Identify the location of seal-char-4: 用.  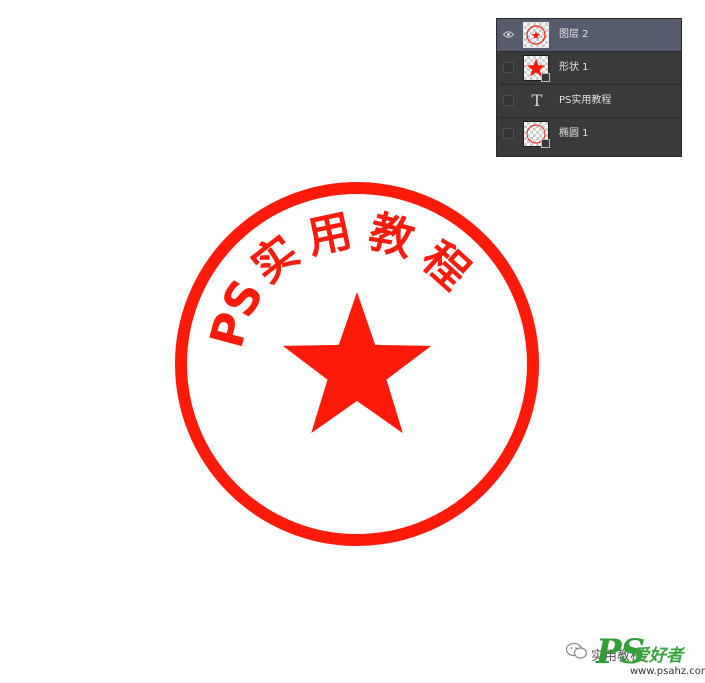
(330, 234).